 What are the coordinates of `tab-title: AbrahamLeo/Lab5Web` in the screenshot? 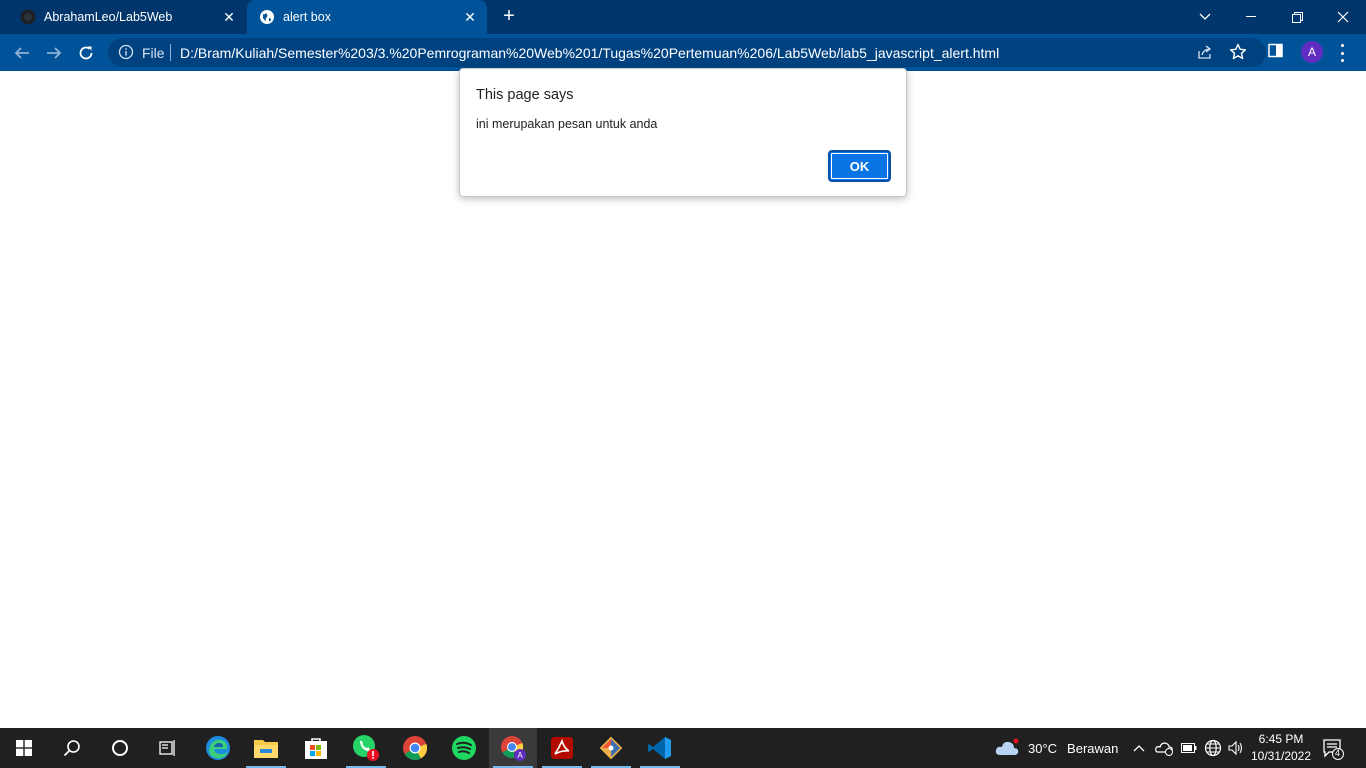 It's located at (108, 17).